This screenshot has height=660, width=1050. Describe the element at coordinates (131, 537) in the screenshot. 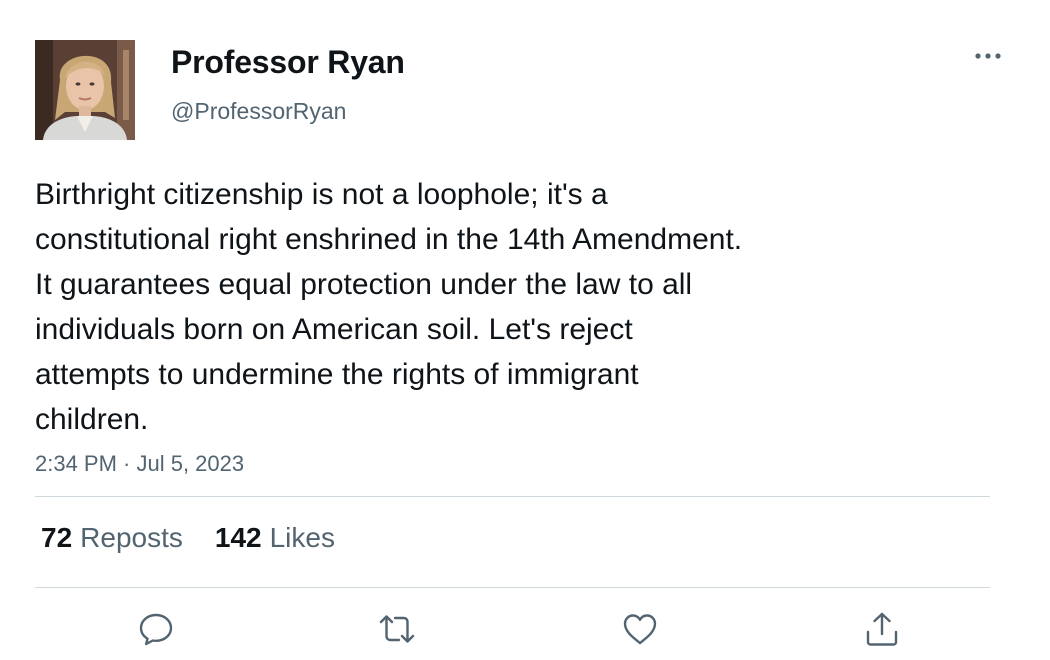

I see `reposts-label: Reposts` at that location.